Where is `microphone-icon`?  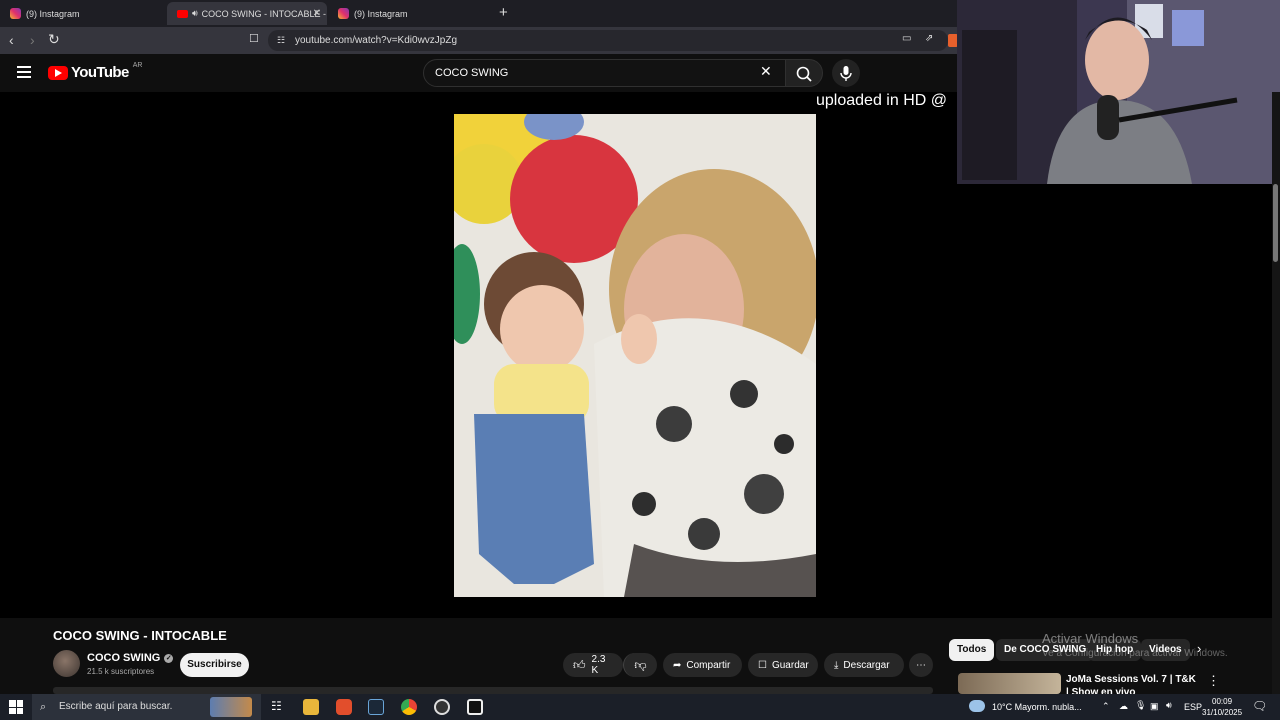 microphone-icon is located at coordinates (846, 73).